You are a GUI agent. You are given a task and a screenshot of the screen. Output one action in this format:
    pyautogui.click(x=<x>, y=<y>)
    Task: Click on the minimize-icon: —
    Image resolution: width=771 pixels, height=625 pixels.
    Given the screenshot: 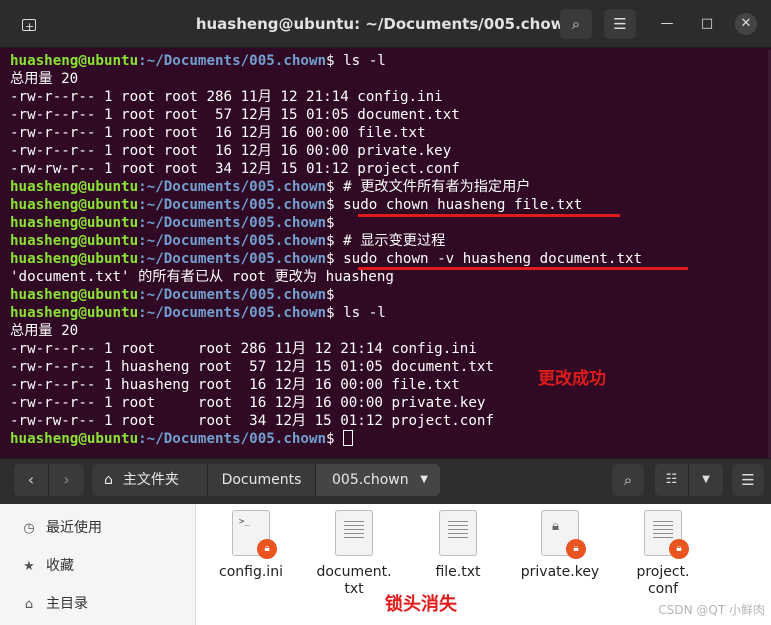 What is the action you would take?
    pyautogui.click(x=667, y=23)
    